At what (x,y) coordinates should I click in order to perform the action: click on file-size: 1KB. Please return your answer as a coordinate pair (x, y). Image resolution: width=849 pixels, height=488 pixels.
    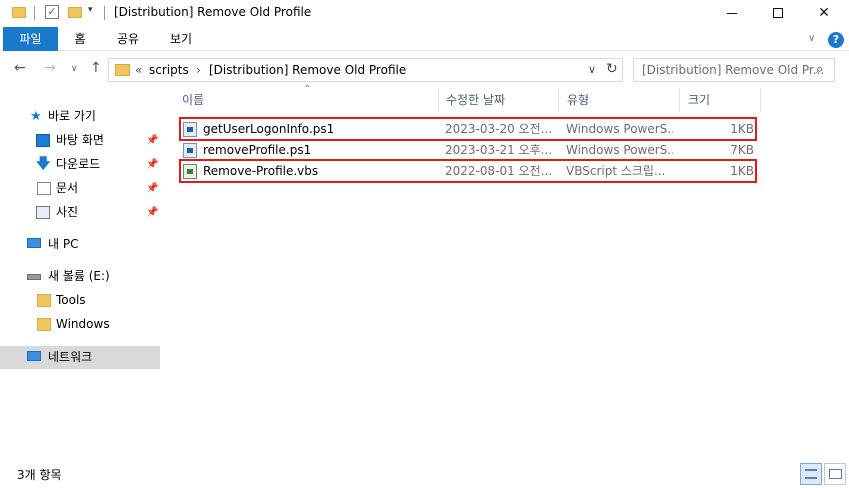
    Looking at the image, I should click on (742, 171).